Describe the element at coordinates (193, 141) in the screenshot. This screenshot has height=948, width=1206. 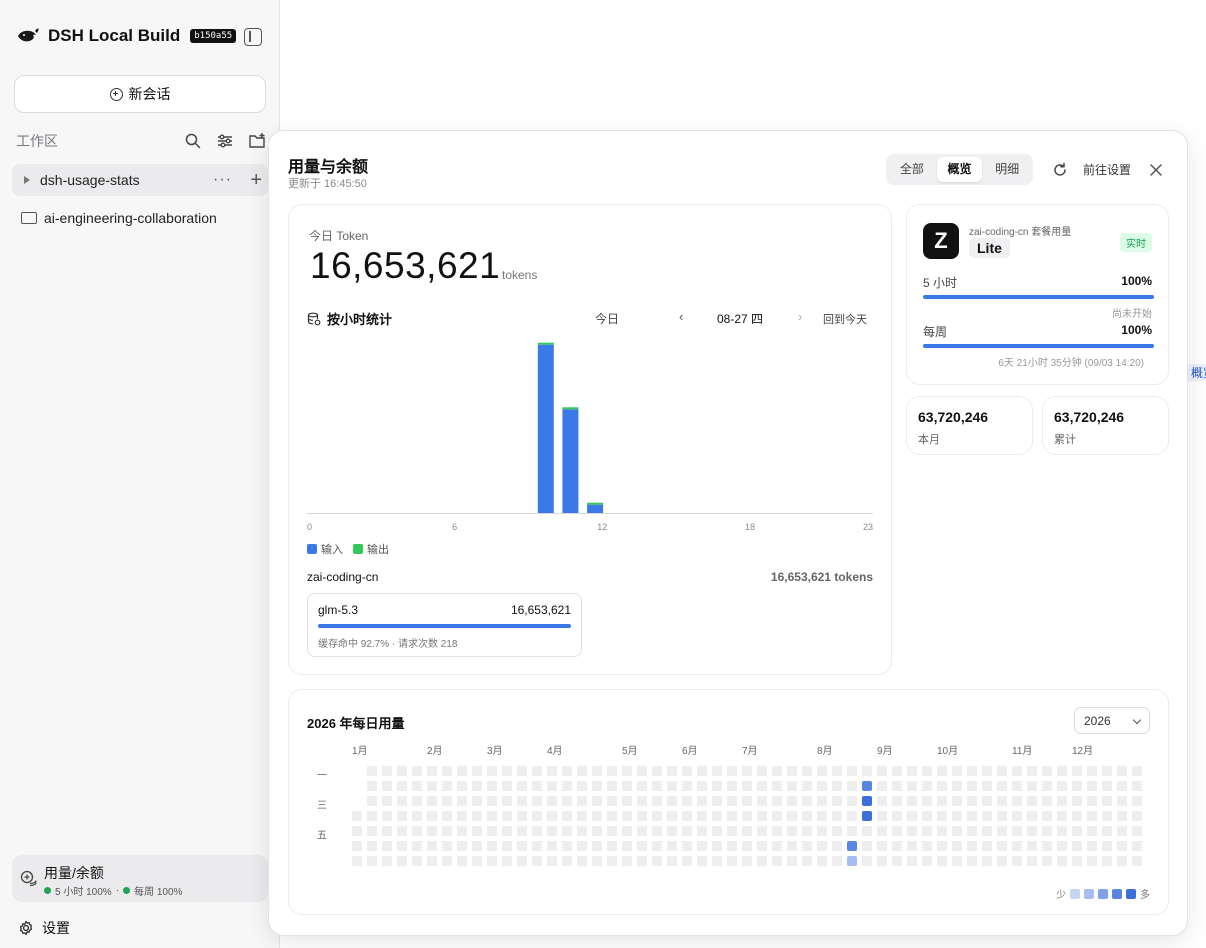
I see `search-icon` at that location.